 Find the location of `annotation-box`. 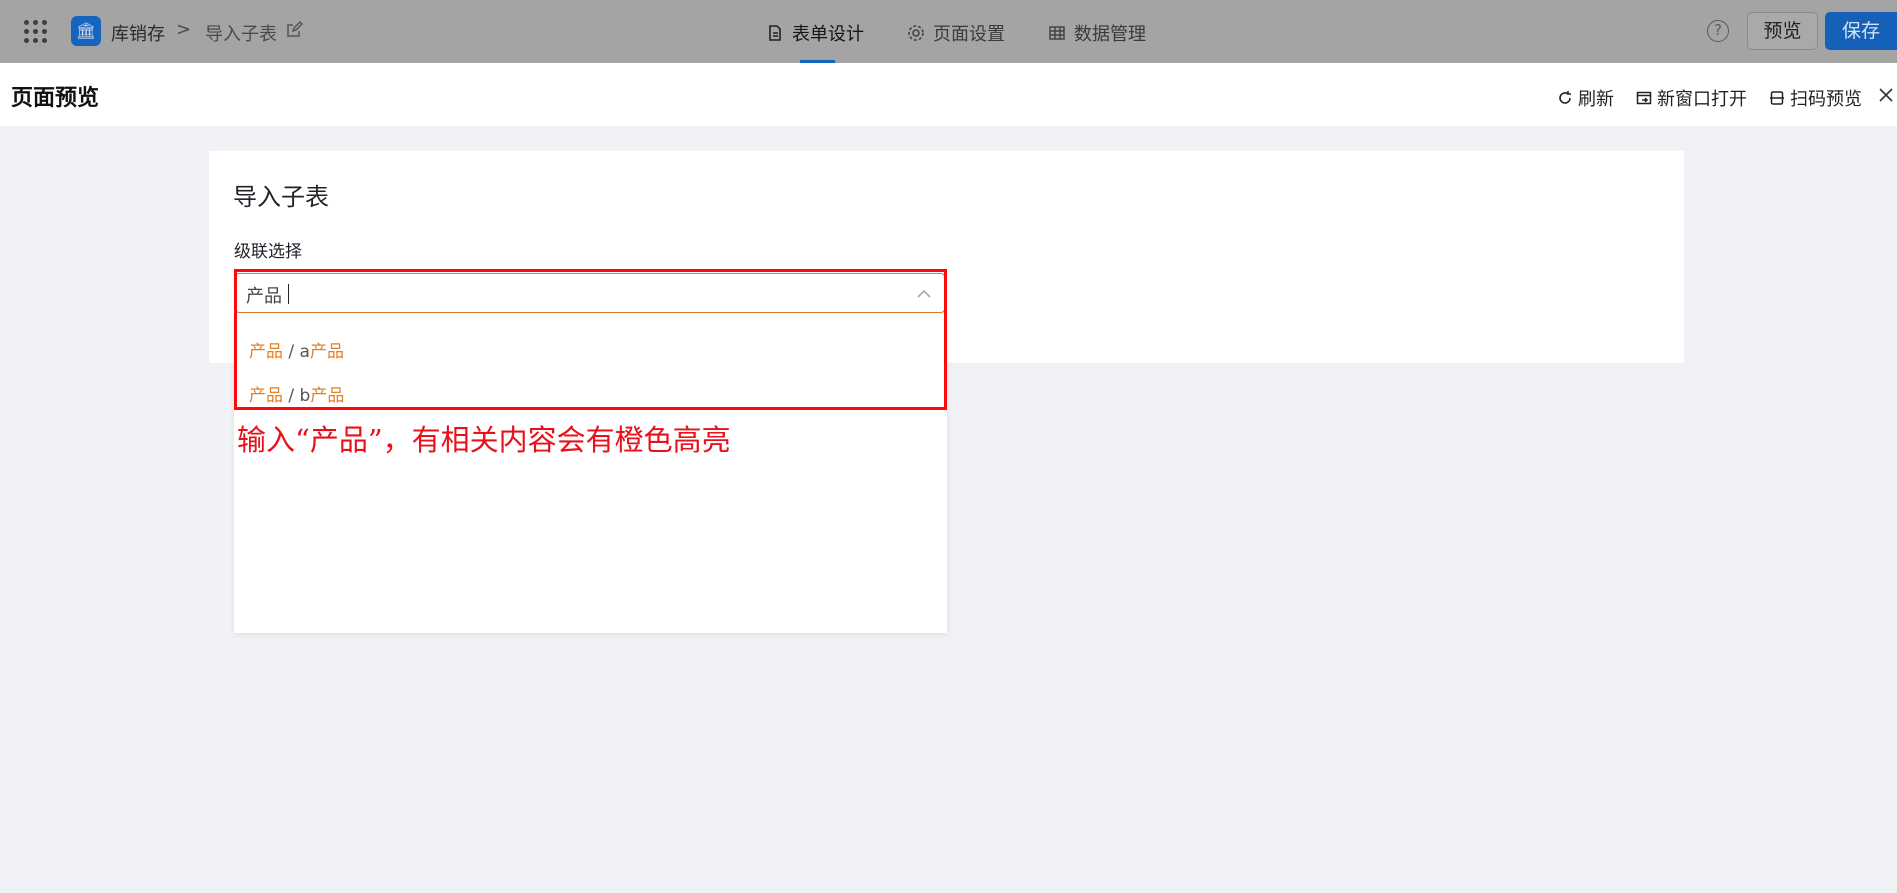

annotation-box is located at coordinates (590, 339).